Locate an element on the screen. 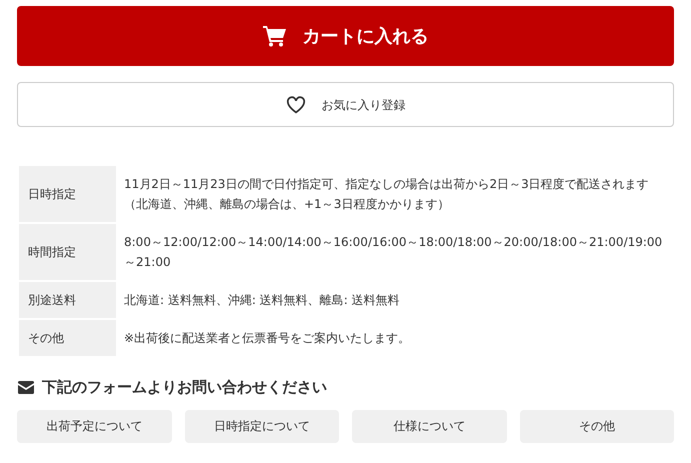 Image resolution: width=691 pixels, height=463 pixels. table-cell-text: 8:00～12:00/12:00～14:00/14:00～16:00/16:00～18:00/18:00～20:00/18:00～21:00/19:00～21:00 is located at coordinates (394, 252).